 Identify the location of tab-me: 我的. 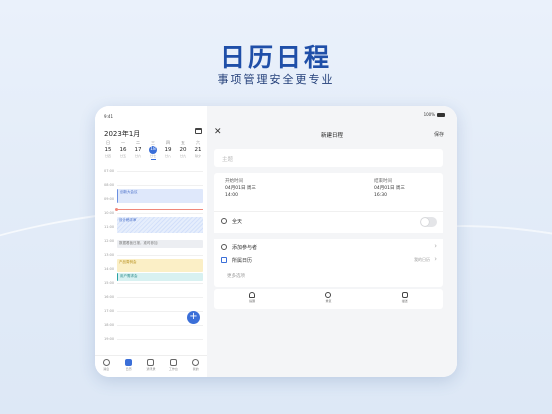
(196, 366).